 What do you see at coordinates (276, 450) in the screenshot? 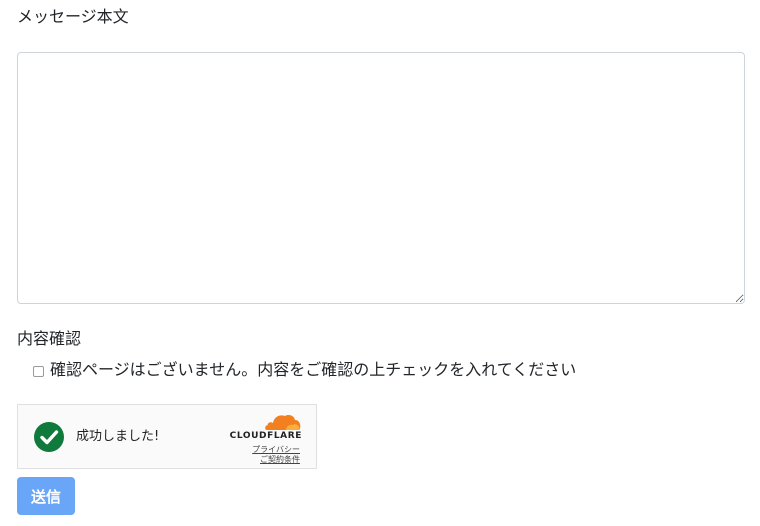
I see `privacy-link: プライバシー` at bounding box center [276, 450].